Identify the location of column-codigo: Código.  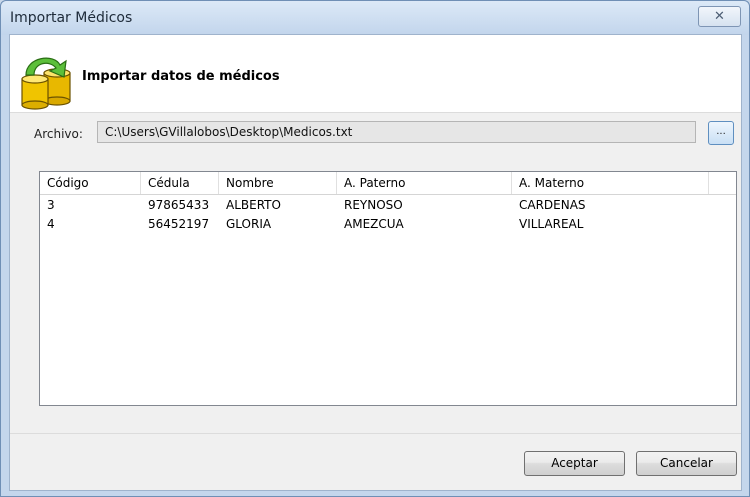
(90, 183).